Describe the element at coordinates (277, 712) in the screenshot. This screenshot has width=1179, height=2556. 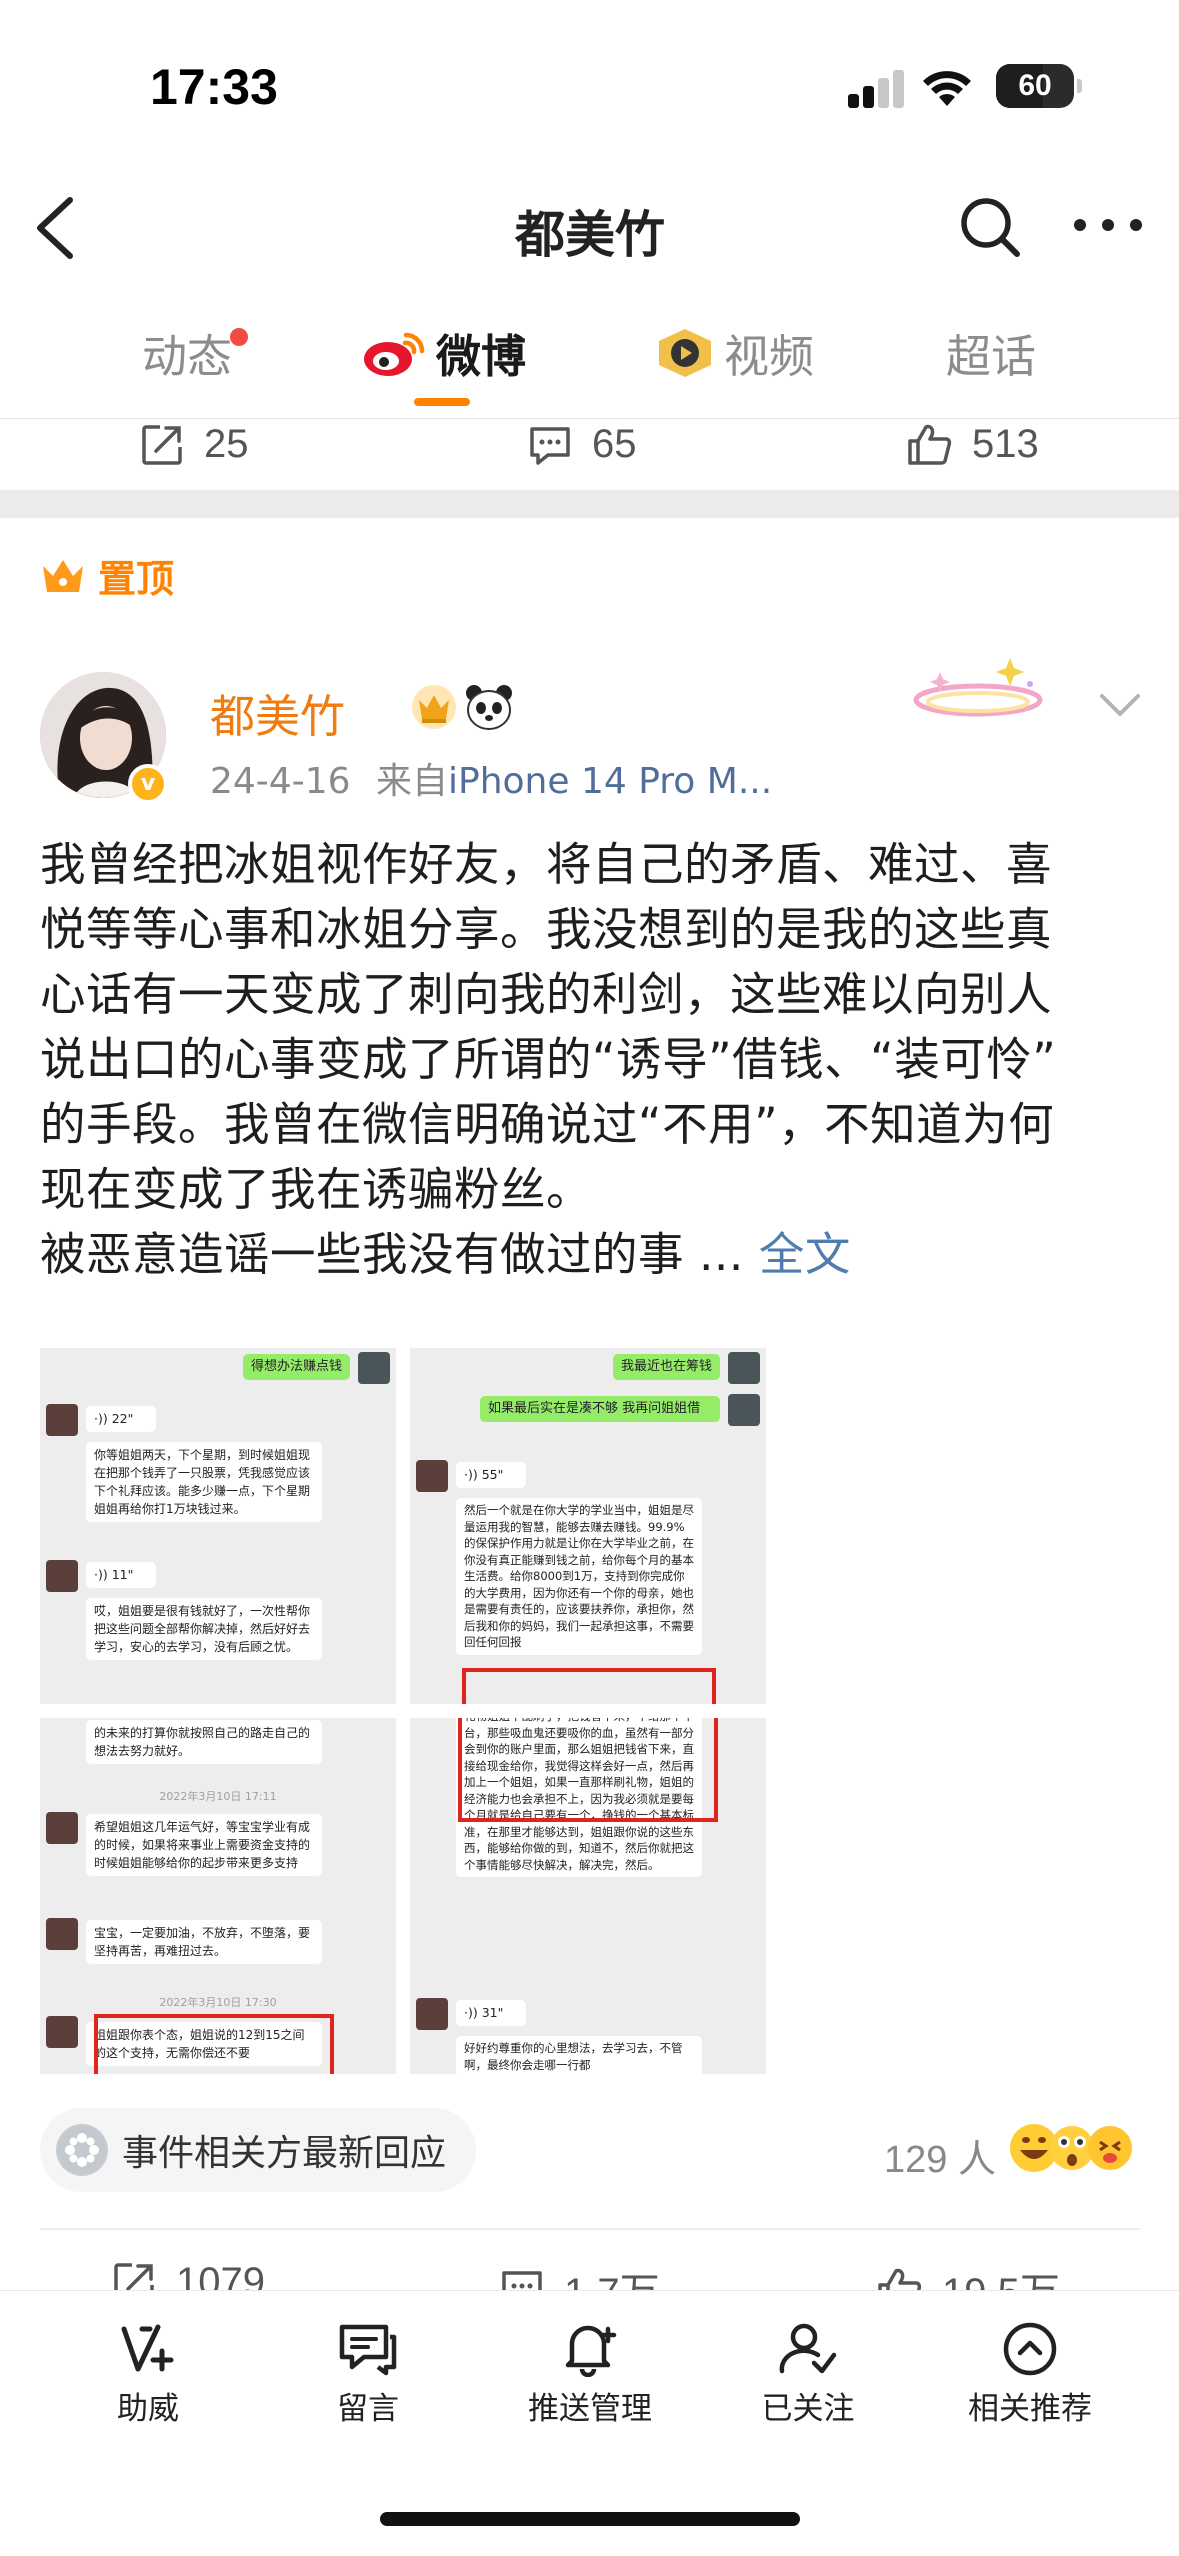
I see `author-name: 都美竹` at that location.